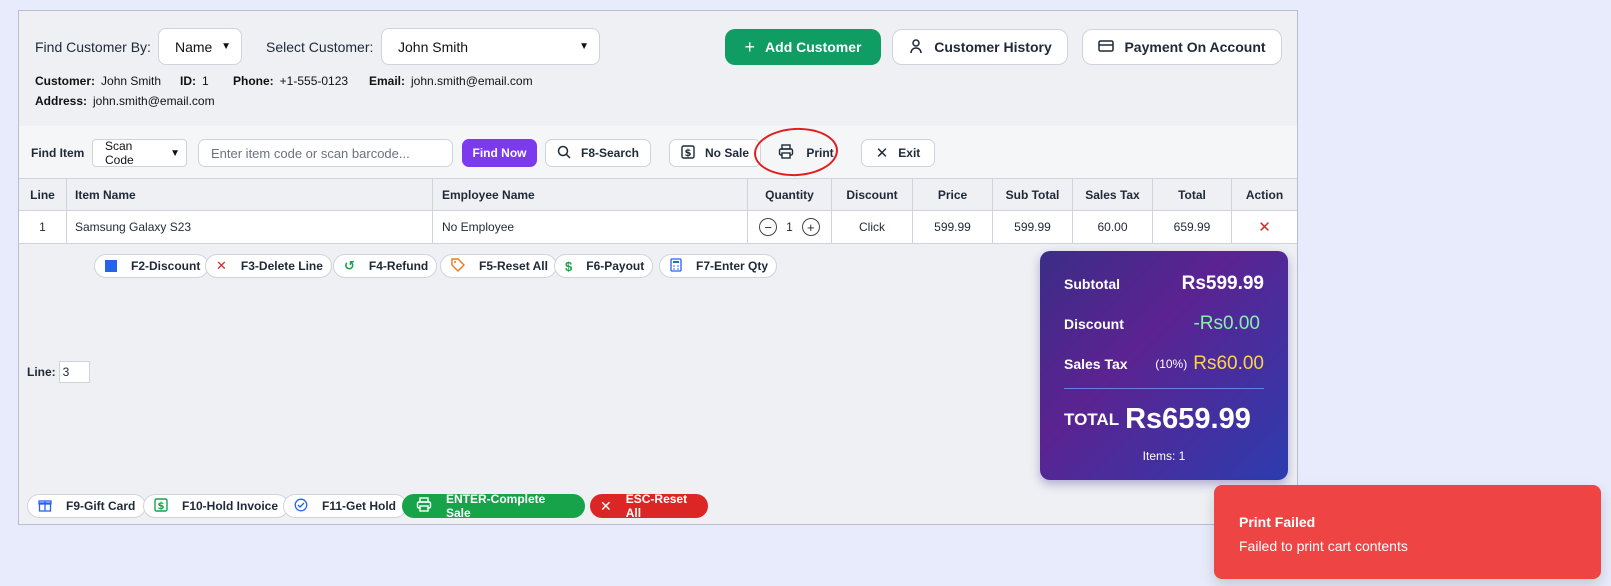 Image resolution: width=1611 pixels, height=586 pixels. I want to click on row-item-name: Samsung Galaxy S23, so click(250, 227).